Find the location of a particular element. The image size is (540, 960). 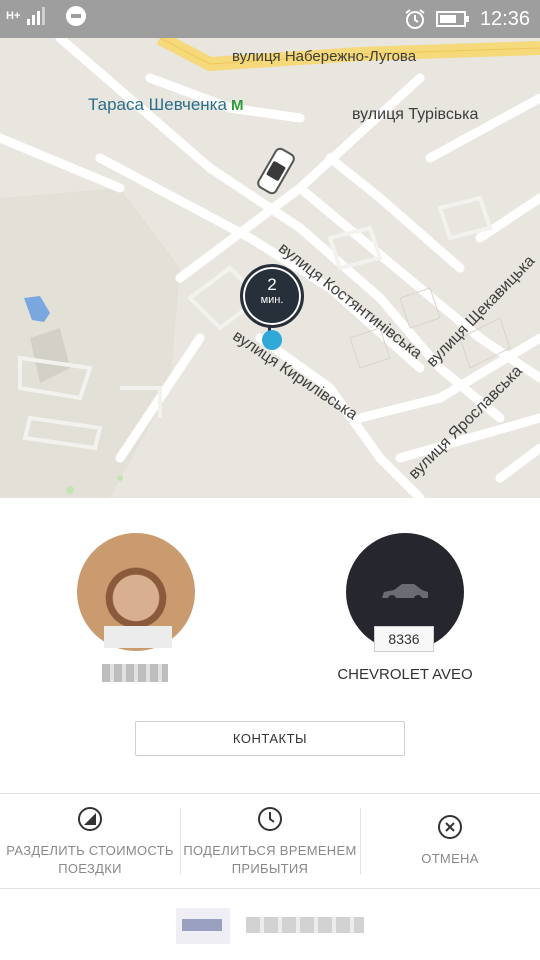

contacts-button: КОНТАКТЫ is located at coordinates (270, 738).